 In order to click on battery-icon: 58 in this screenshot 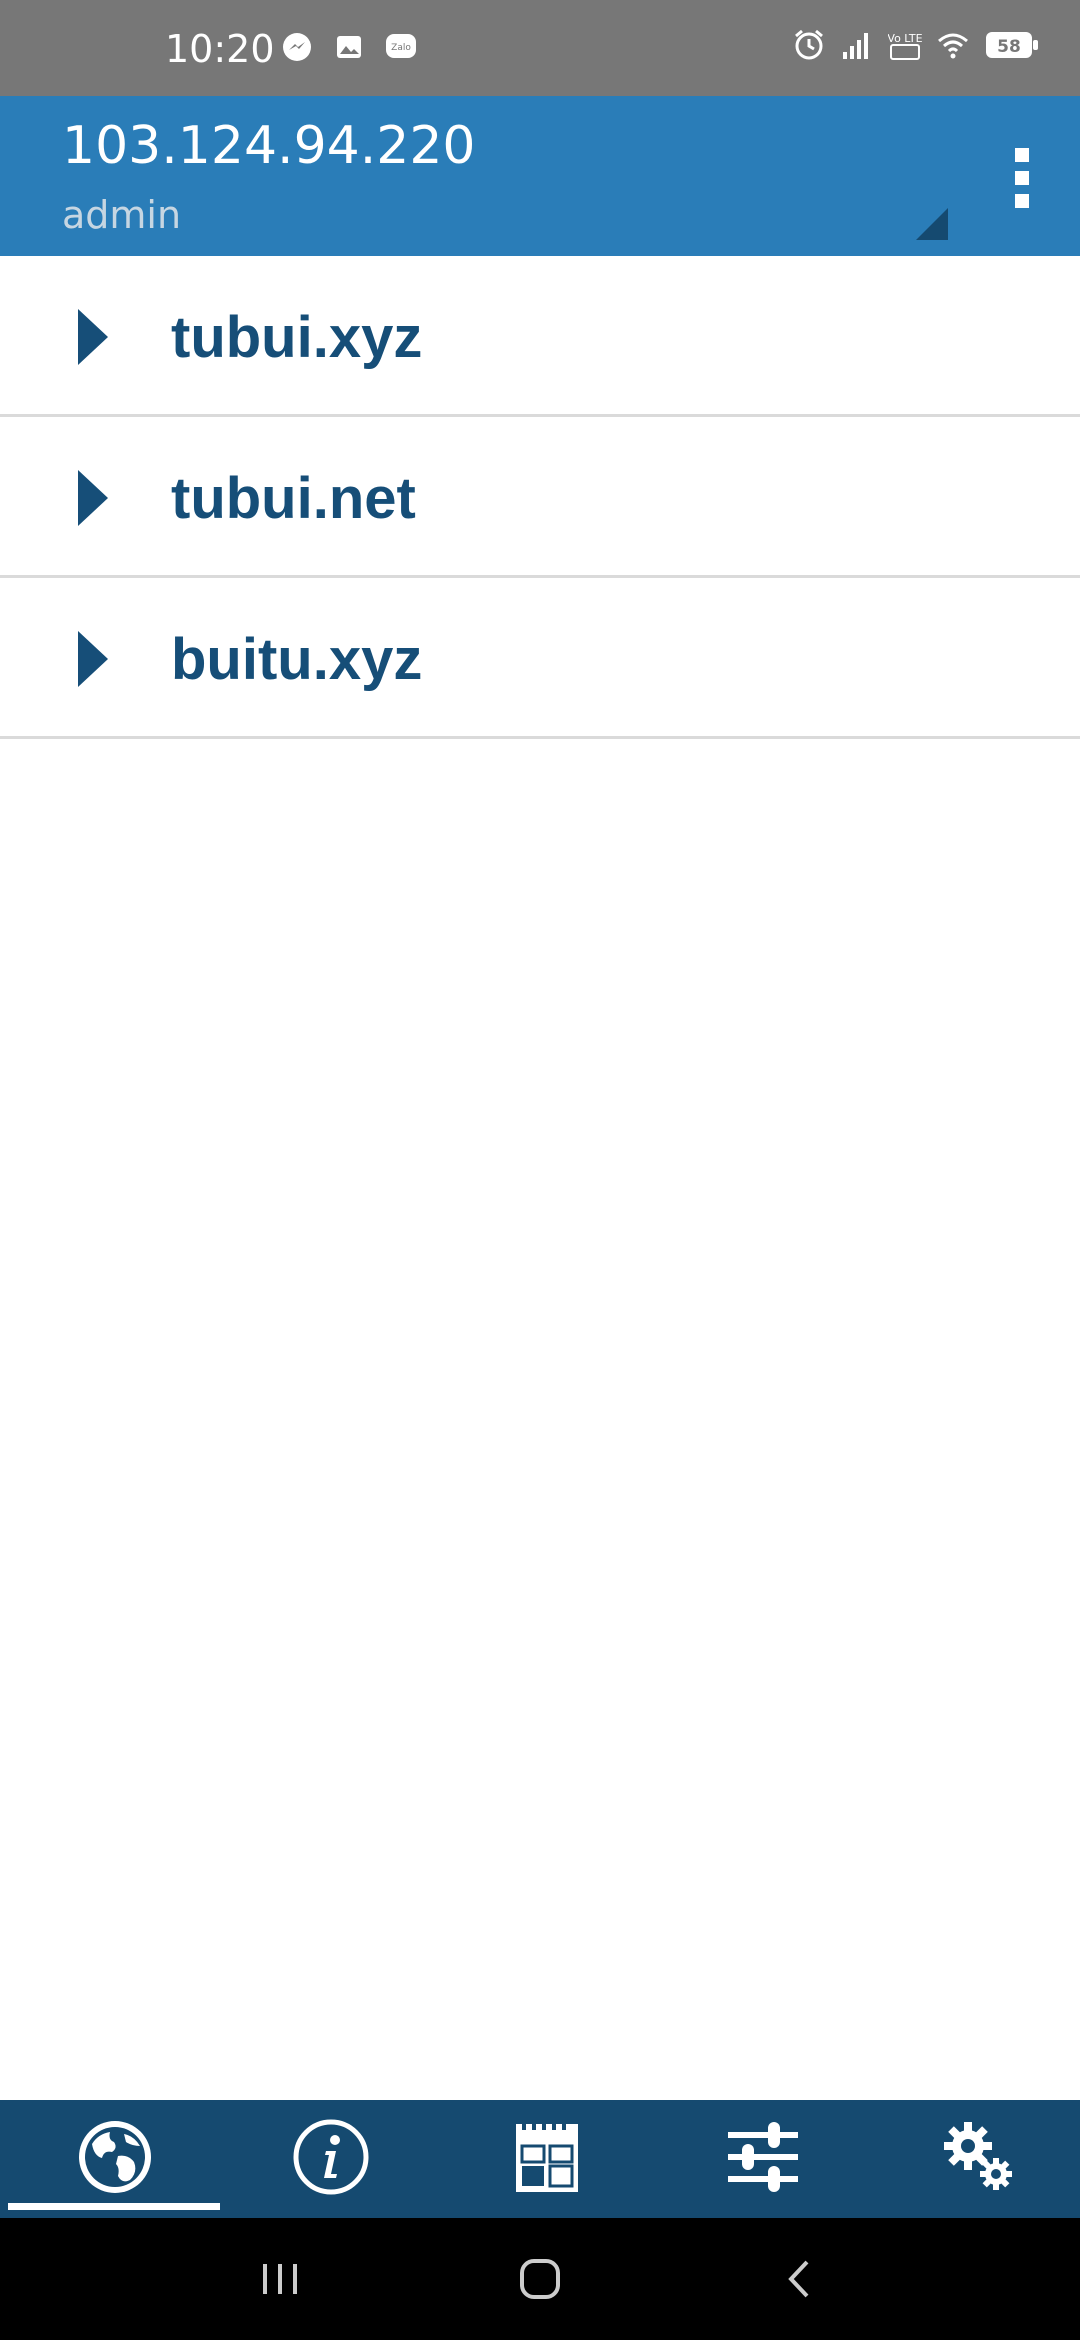, I will do `click(1012, 45)`.